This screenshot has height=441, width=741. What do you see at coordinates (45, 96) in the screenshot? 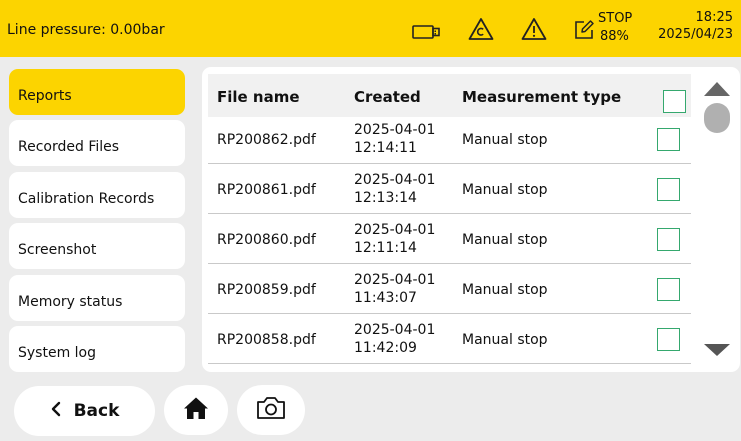
I see `sidebar-item-label: Reports` at bounding box center [45, 96].